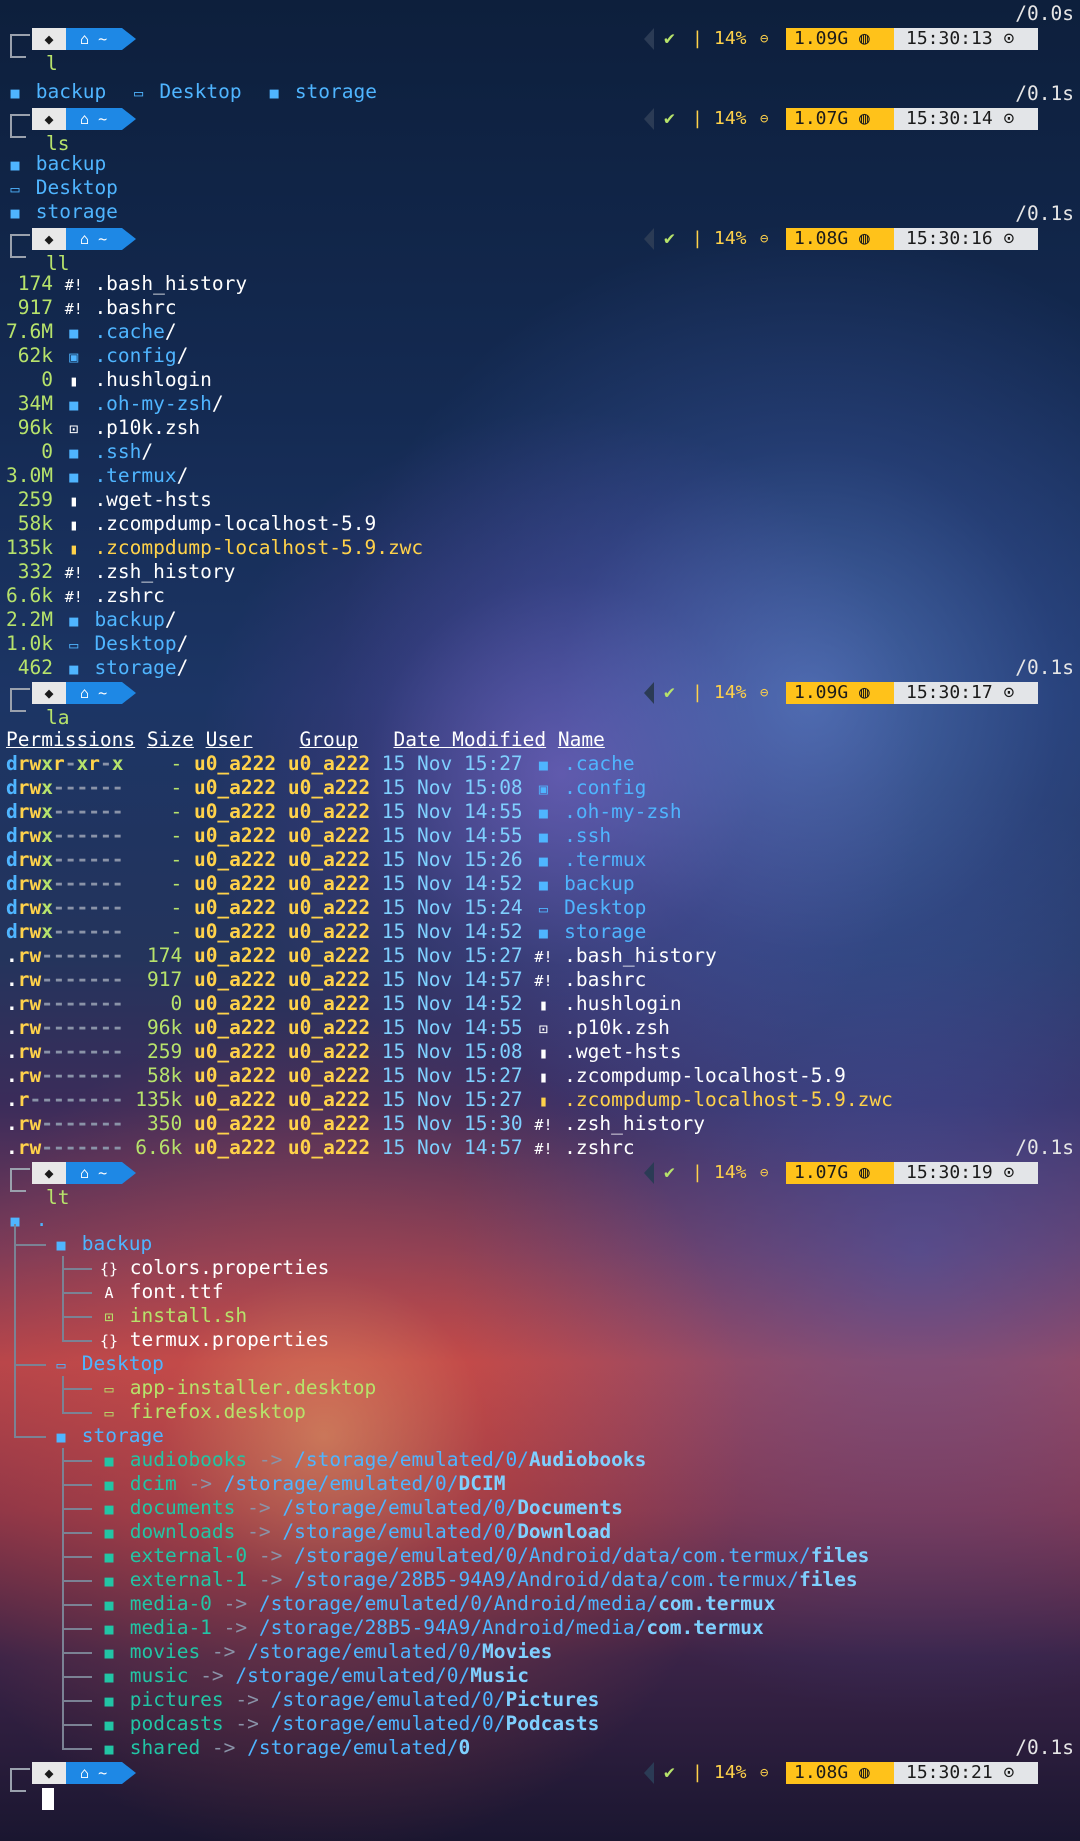 Image resolution: width=1080 pixels, height=1841 pixels. I want to click on output-line: 135k ▮ .zcompdump-localhost-5.9.zwc, so click(214, 548).